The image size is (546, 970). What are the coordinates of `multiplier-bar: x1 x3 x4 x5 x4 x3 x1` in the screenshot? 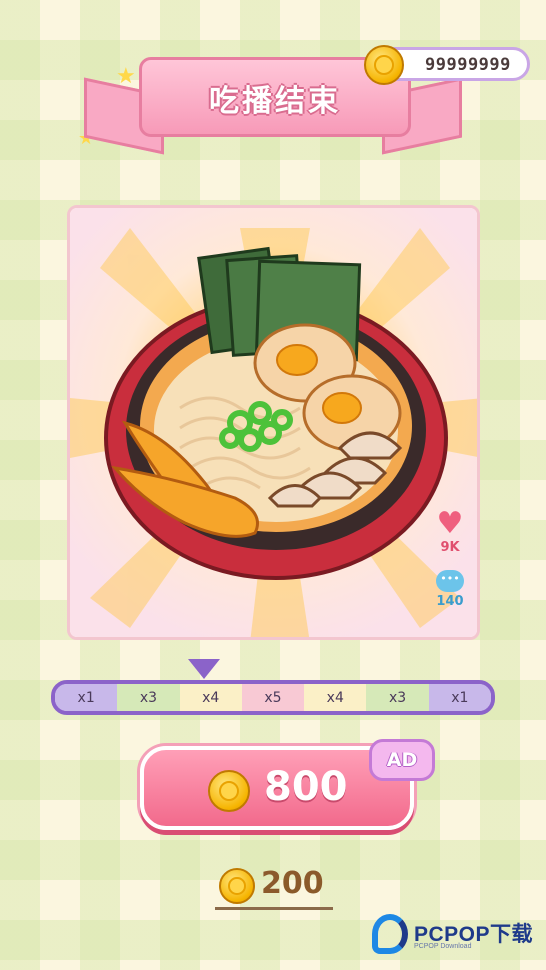 It's located at (273, 697).